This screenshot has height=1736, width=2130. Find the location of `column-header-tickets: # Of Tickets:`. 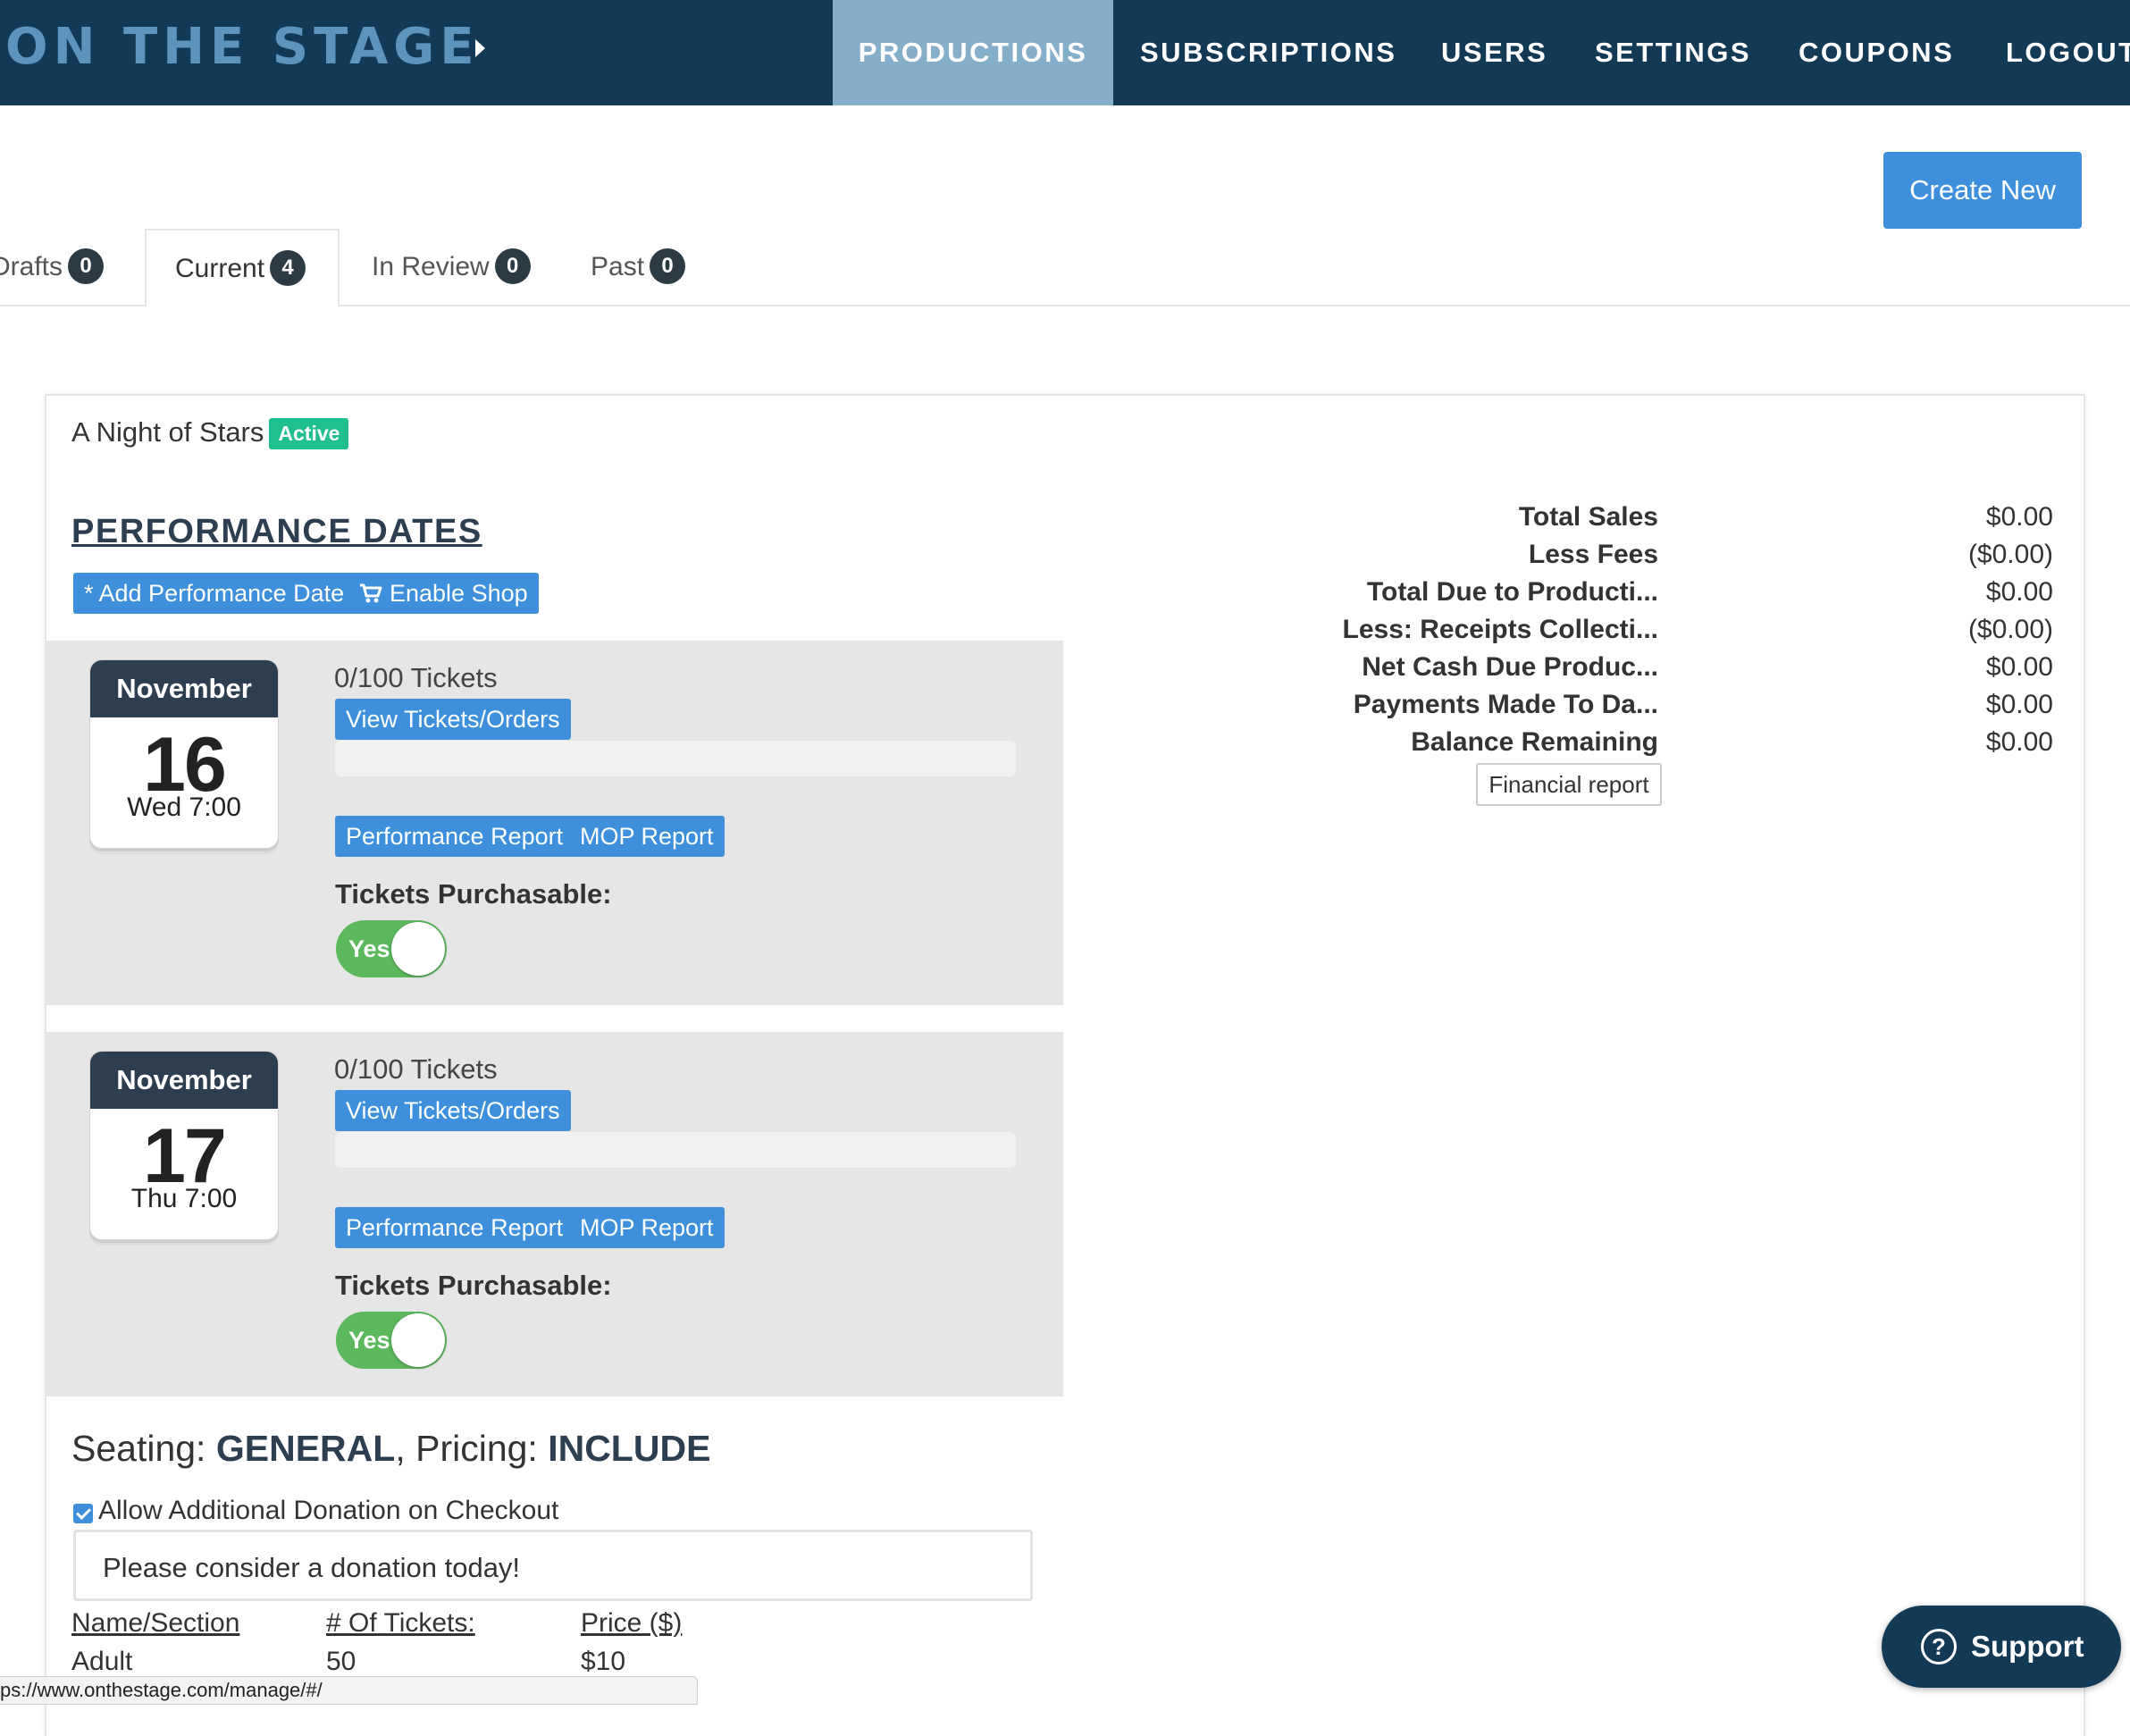

column-header-tickets: # Of Tickets: is located at coordinates (400, 1623).